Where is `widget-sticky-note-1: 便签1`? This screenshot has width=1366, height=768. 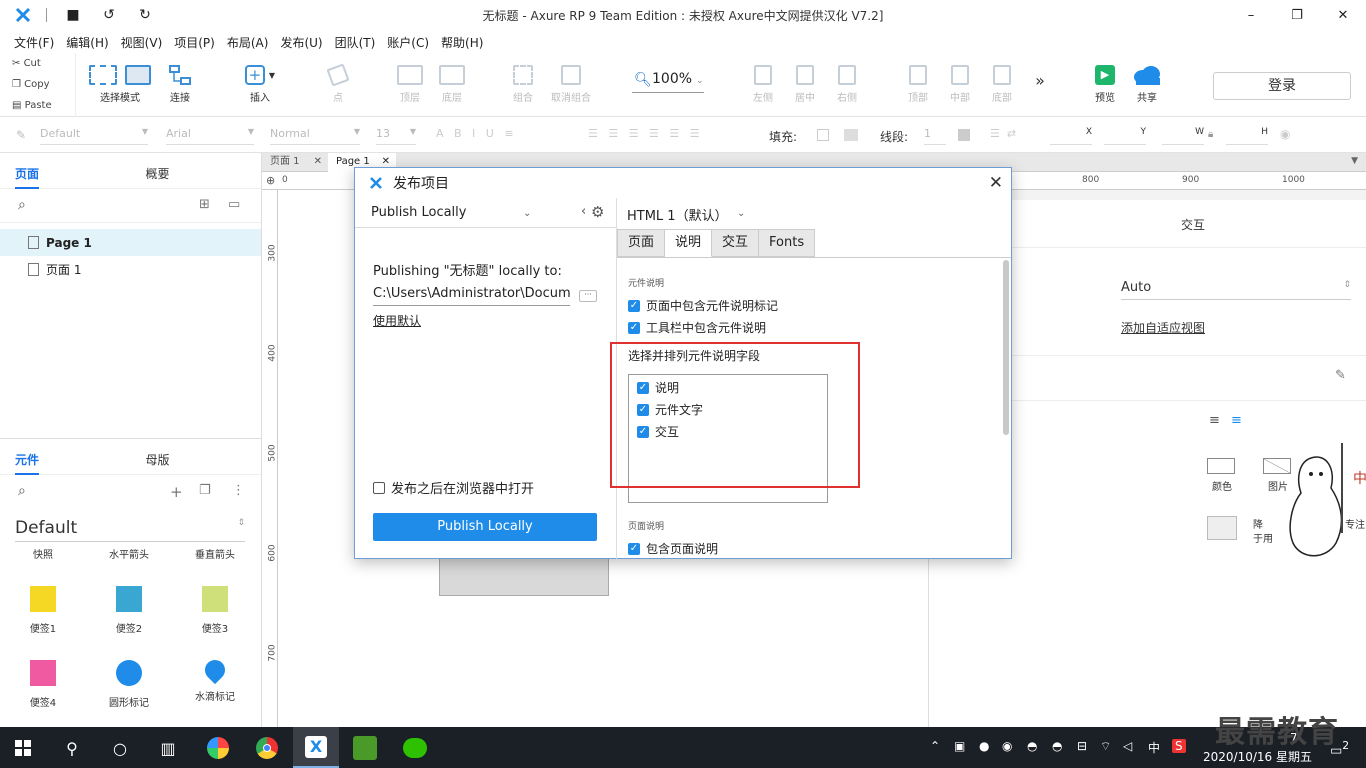
widget-sticky-note-1: 便签1 is located at coordinates (43, 610).